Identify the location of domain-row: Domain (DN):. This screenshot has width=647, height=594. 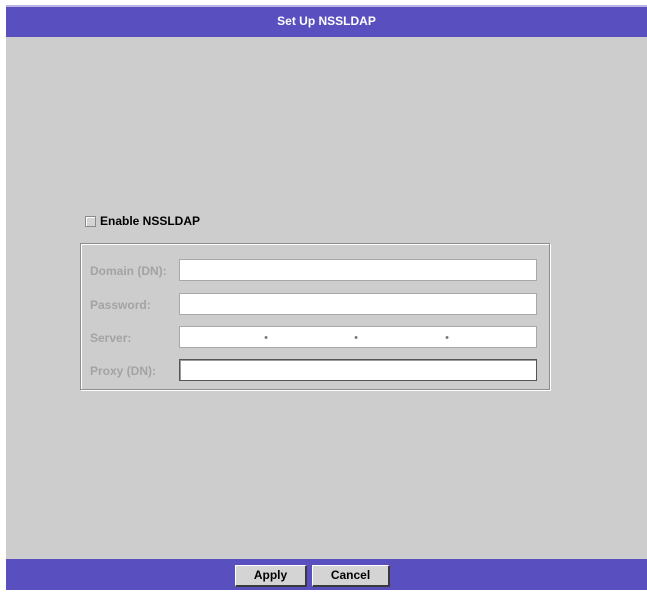
(316, 271).